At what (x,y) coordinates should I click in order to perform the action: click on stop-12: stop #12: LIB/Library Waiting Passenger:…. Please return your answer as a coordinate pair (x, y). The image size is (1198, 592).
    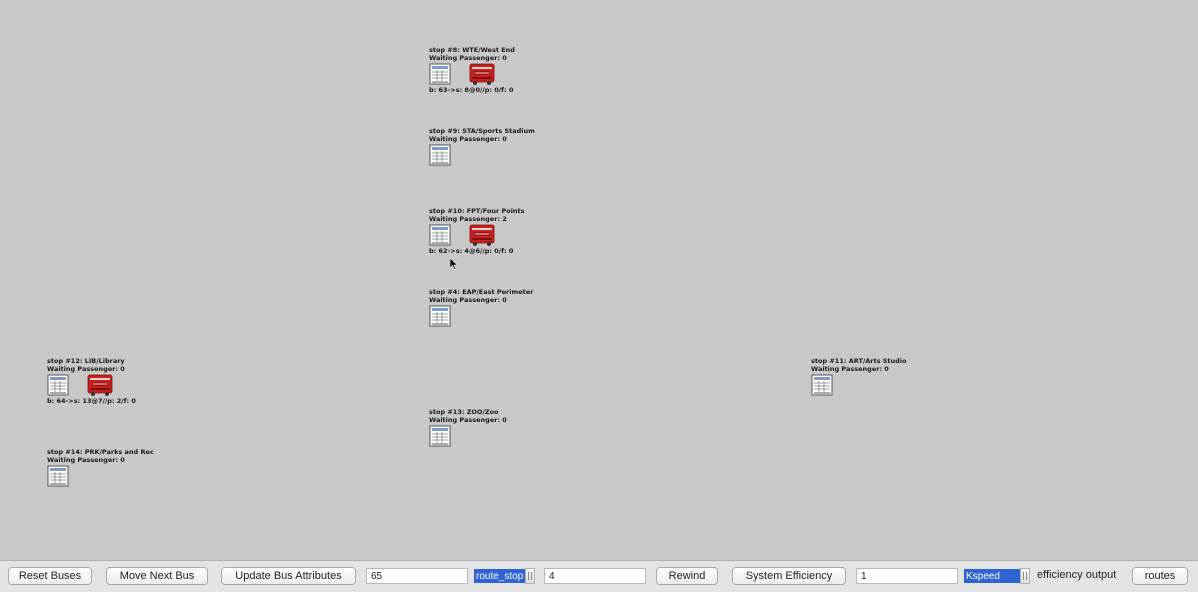
    Looking at the image, I should click on (147, 381).